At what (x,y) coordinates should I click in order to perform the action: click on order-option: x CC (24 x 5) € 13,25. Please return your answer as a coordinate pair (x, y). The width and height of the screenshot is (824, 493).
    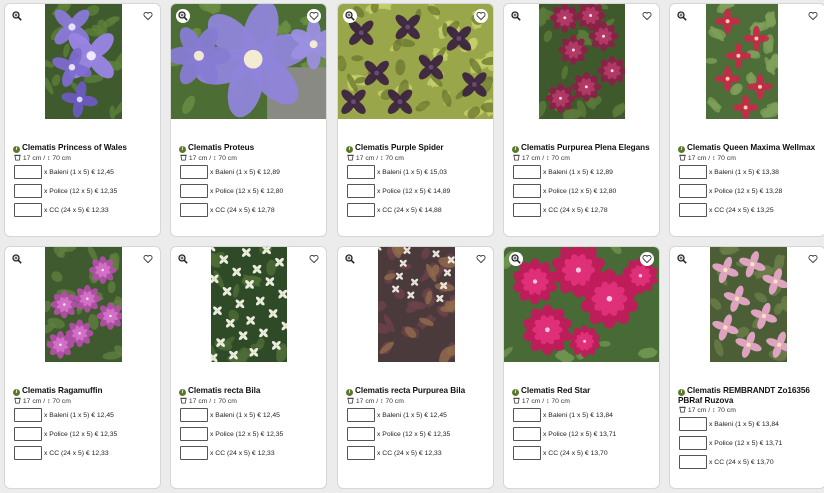
    Looking at the image, I should click on (726, 210).